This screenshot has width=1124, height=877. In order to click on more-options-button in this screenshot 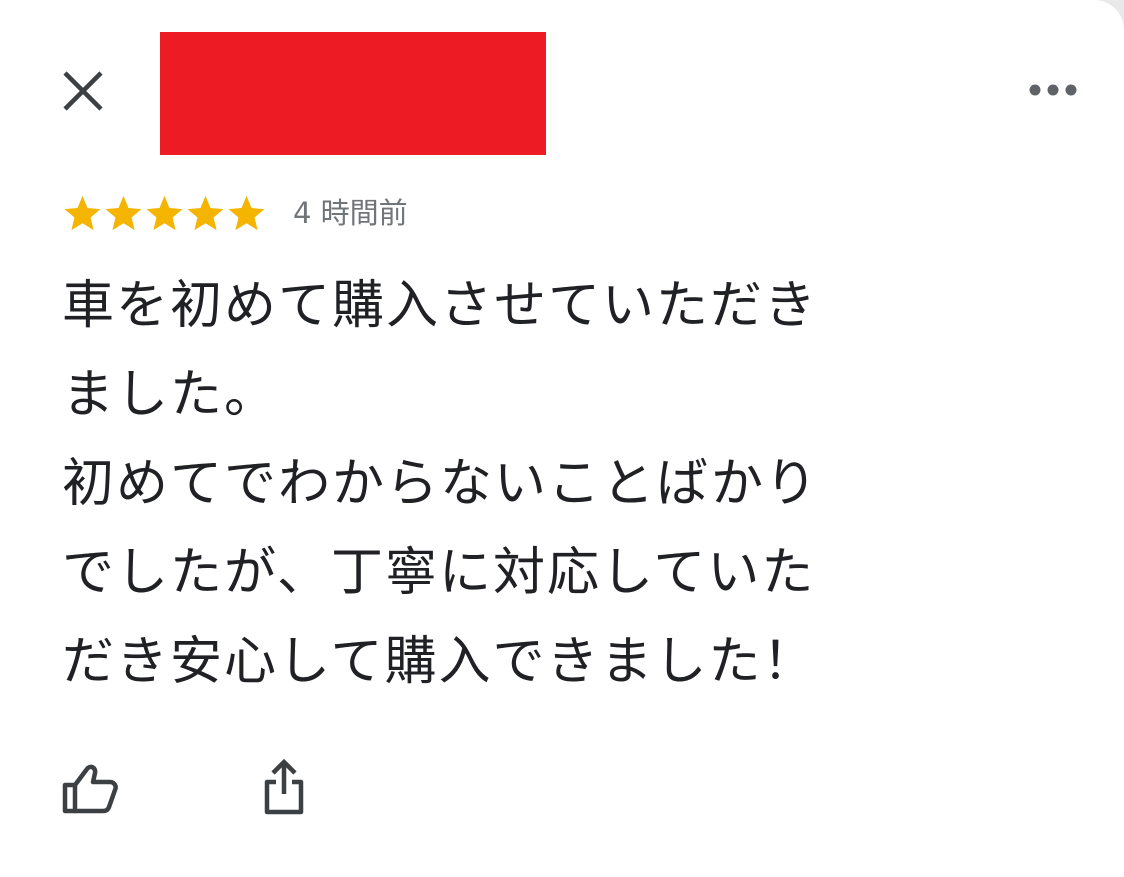, I will do `click(1053, 90)`.